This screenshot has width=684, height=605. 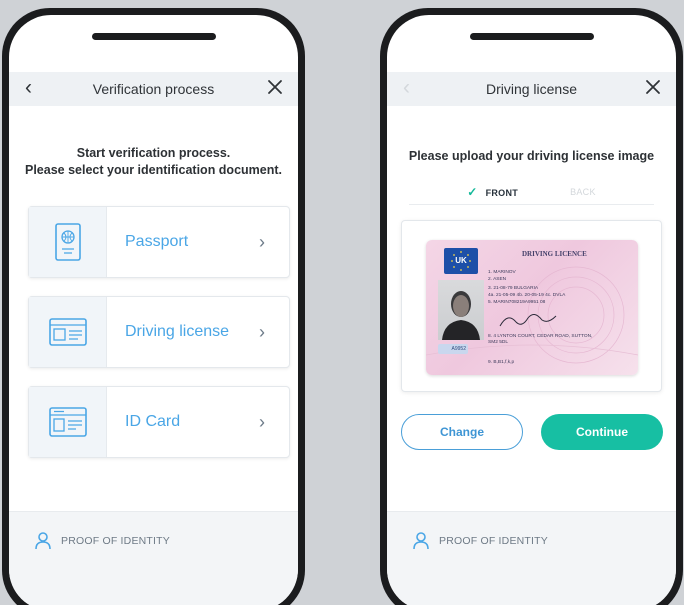 What do you see at coordinates (531, 156) in the screenshot?
I see `upload-heading: Please upload your driving license image` at bounding box center [531, 156].